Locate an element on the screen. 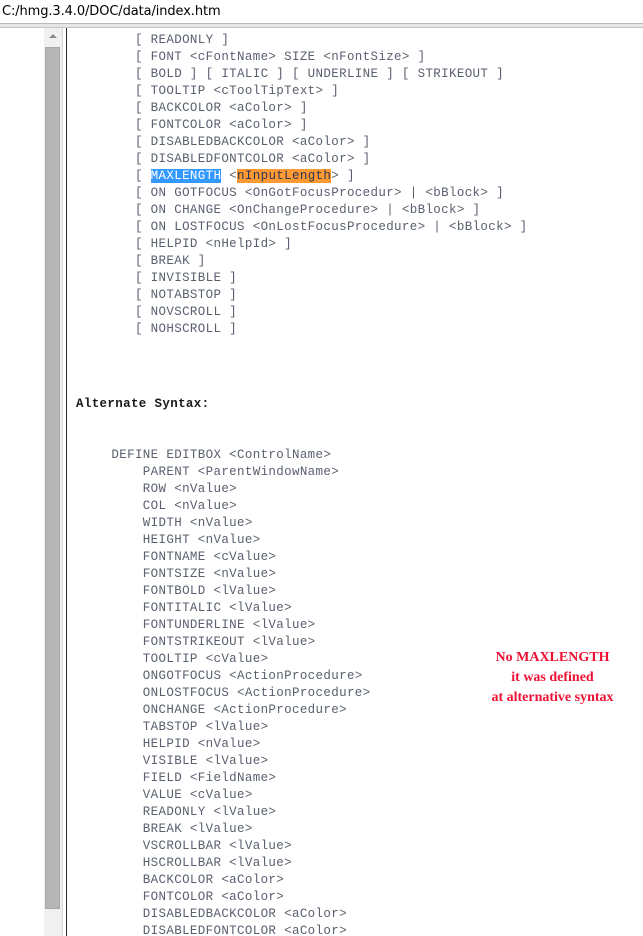  triangle-up-icon is located at coordinates (53, 36).